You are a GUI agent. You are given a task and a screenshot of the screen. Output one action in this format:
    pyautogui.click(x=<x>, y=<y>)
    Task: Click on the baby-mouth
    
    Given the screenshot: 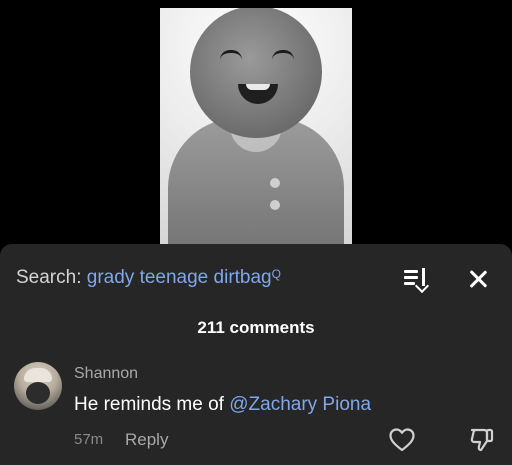 What is the action you would take?
    pyautogui.click(x=258, y=94)
    